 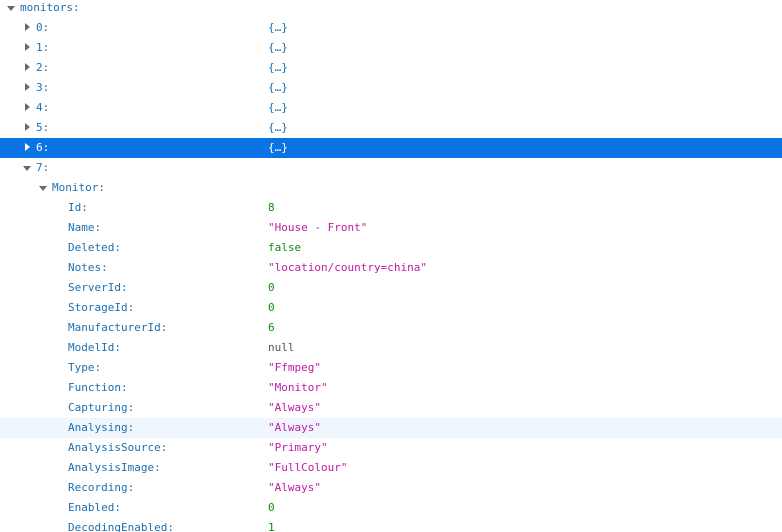 I want to click on tree-value: "FullColour", so click(x=308, y=467).